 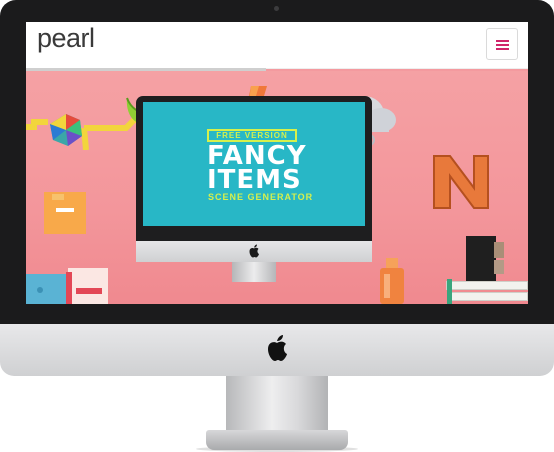 I want to click on n-letter-icon, so click(x=461, y=182).